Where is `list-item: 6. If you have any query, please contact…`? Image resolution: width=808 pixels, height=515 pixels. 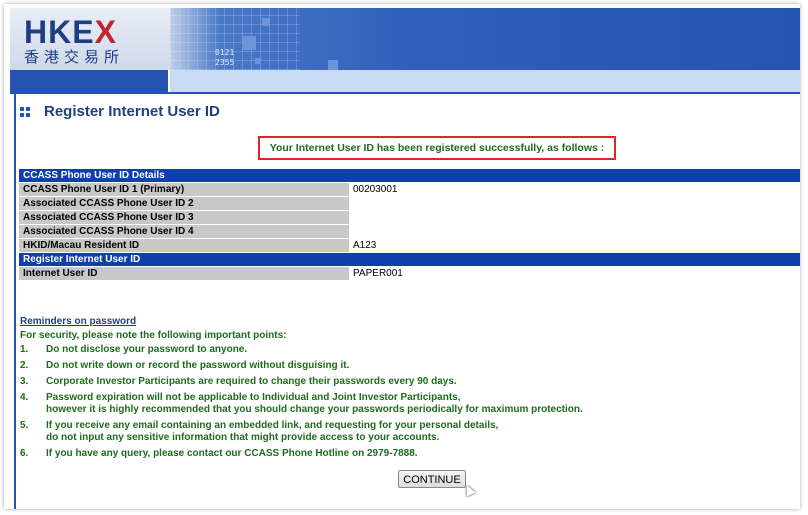 list-item: 6. If you have any query, please contact… is located at coordinates (400, 454).